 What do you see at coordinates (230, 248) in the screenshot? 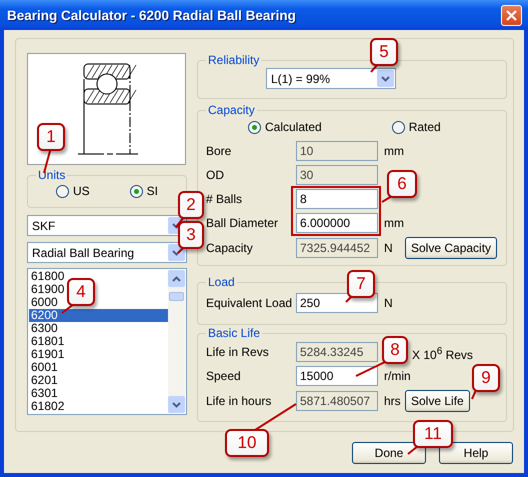
I see `field-label: Capacity` at bounding box center [230, 248].